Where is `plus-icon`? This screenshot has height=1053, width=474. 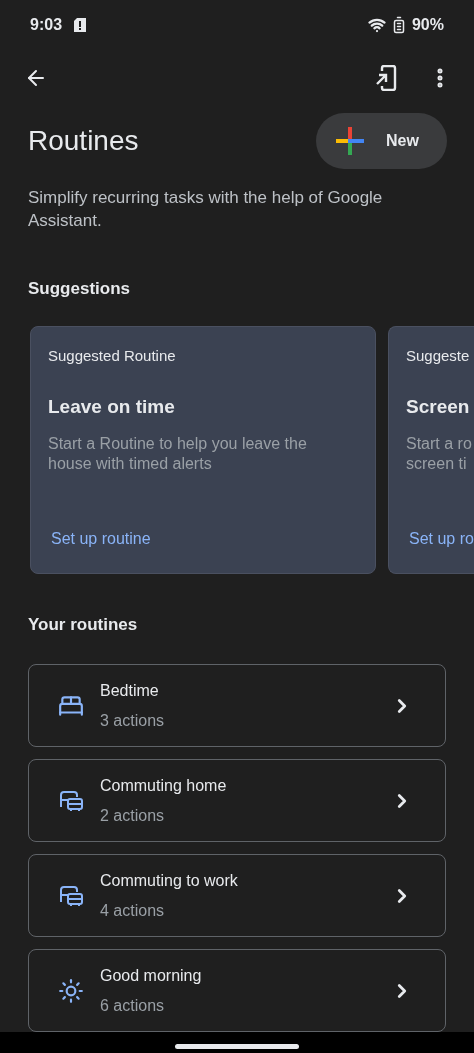
plus-icon is located at coordinates (350, 141).